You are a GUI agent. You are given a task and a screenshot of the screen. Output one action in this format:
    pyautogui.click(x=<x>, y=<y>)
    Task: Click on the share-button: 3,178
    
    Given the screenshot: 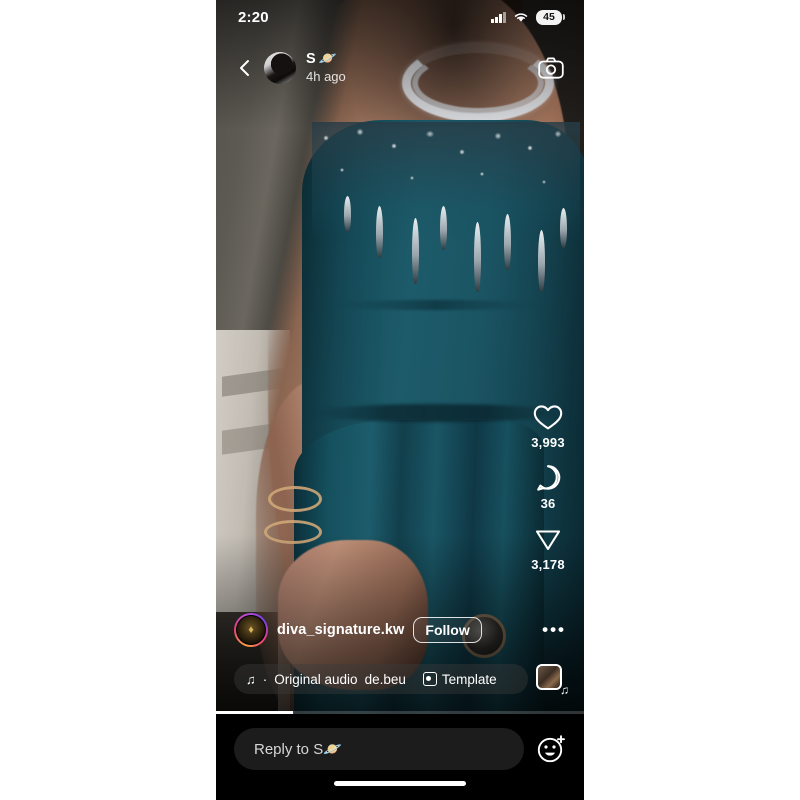 What is the action you would take?
    pyautogui.click(x=548, y=548)
    